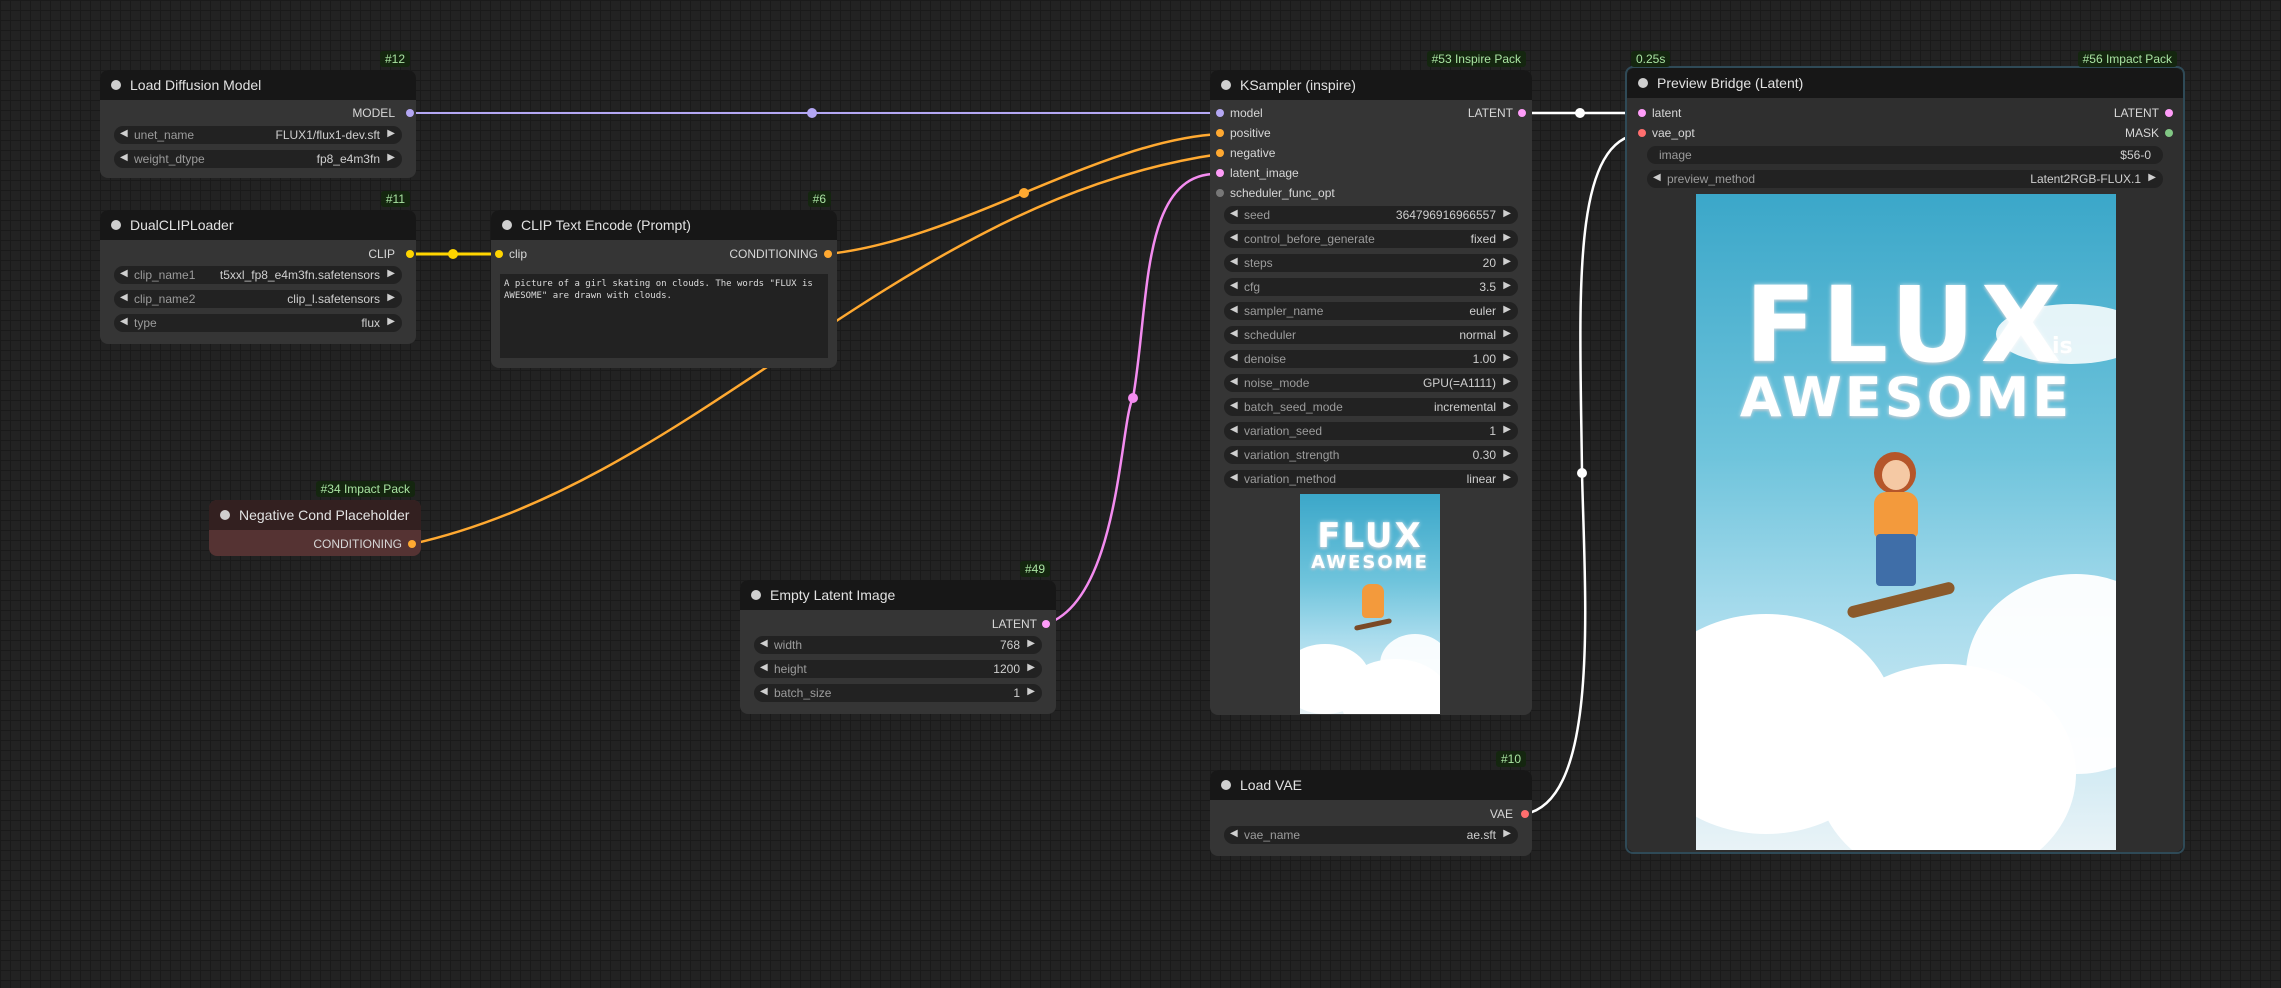  Describe the element at coordinates (1220, 113) in the screenshot. I see `input-model-port` at that location.